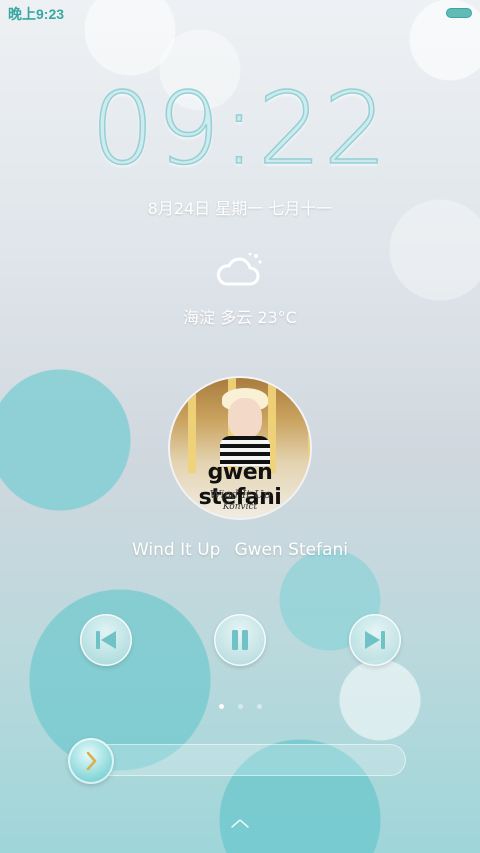  I want to click on previous-button, so click(106, 640).